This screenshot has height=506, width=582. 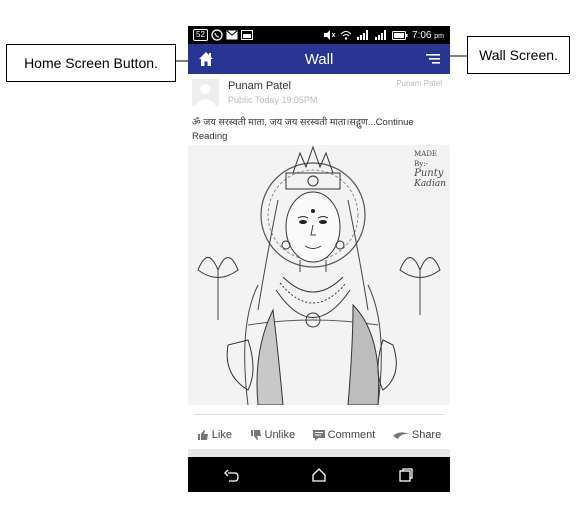 What do you see at coordinates (205, 95) in the screenshot?
I see `user-placeholder-icon` at bounding box center [205, 95].